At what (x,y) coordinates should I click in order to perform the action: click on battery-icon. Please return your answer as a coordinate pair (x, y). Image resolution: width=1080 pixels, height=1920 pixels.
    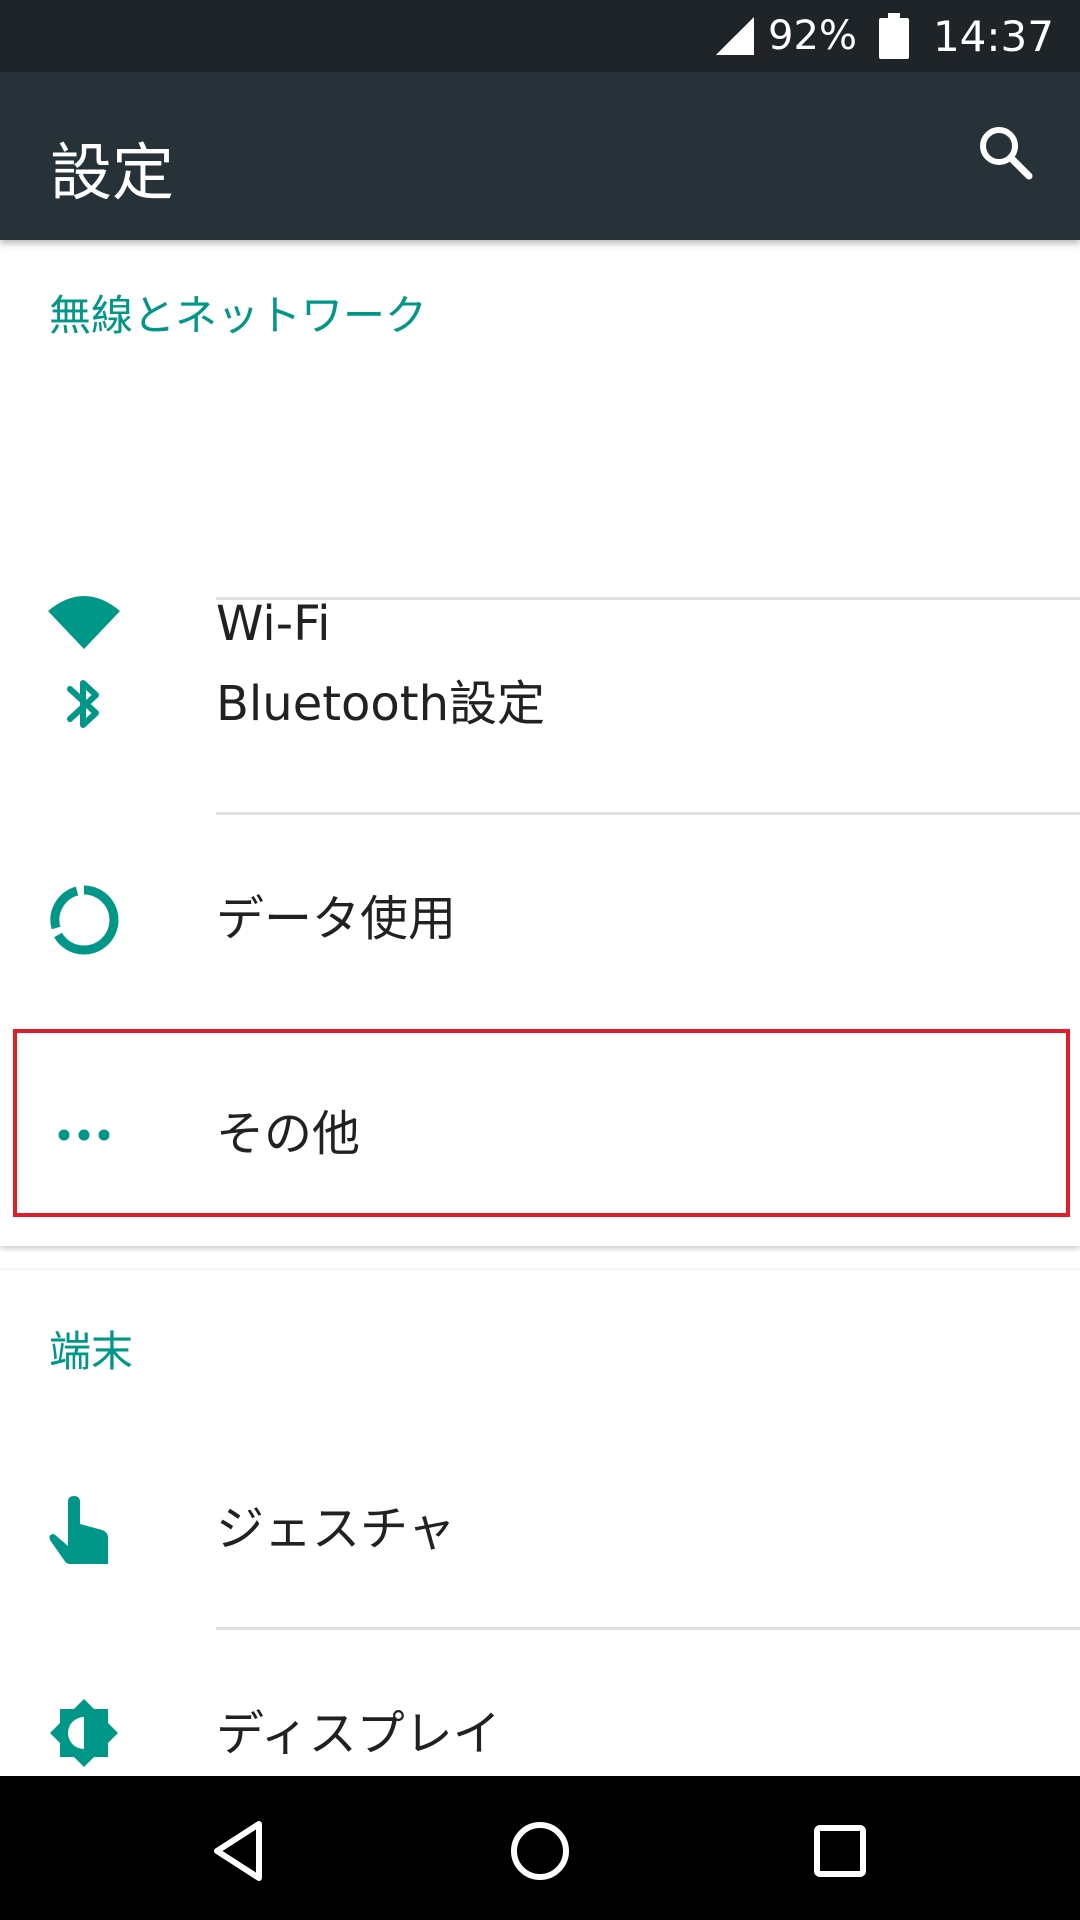
    Looking at the image, I should click on (893, 36).